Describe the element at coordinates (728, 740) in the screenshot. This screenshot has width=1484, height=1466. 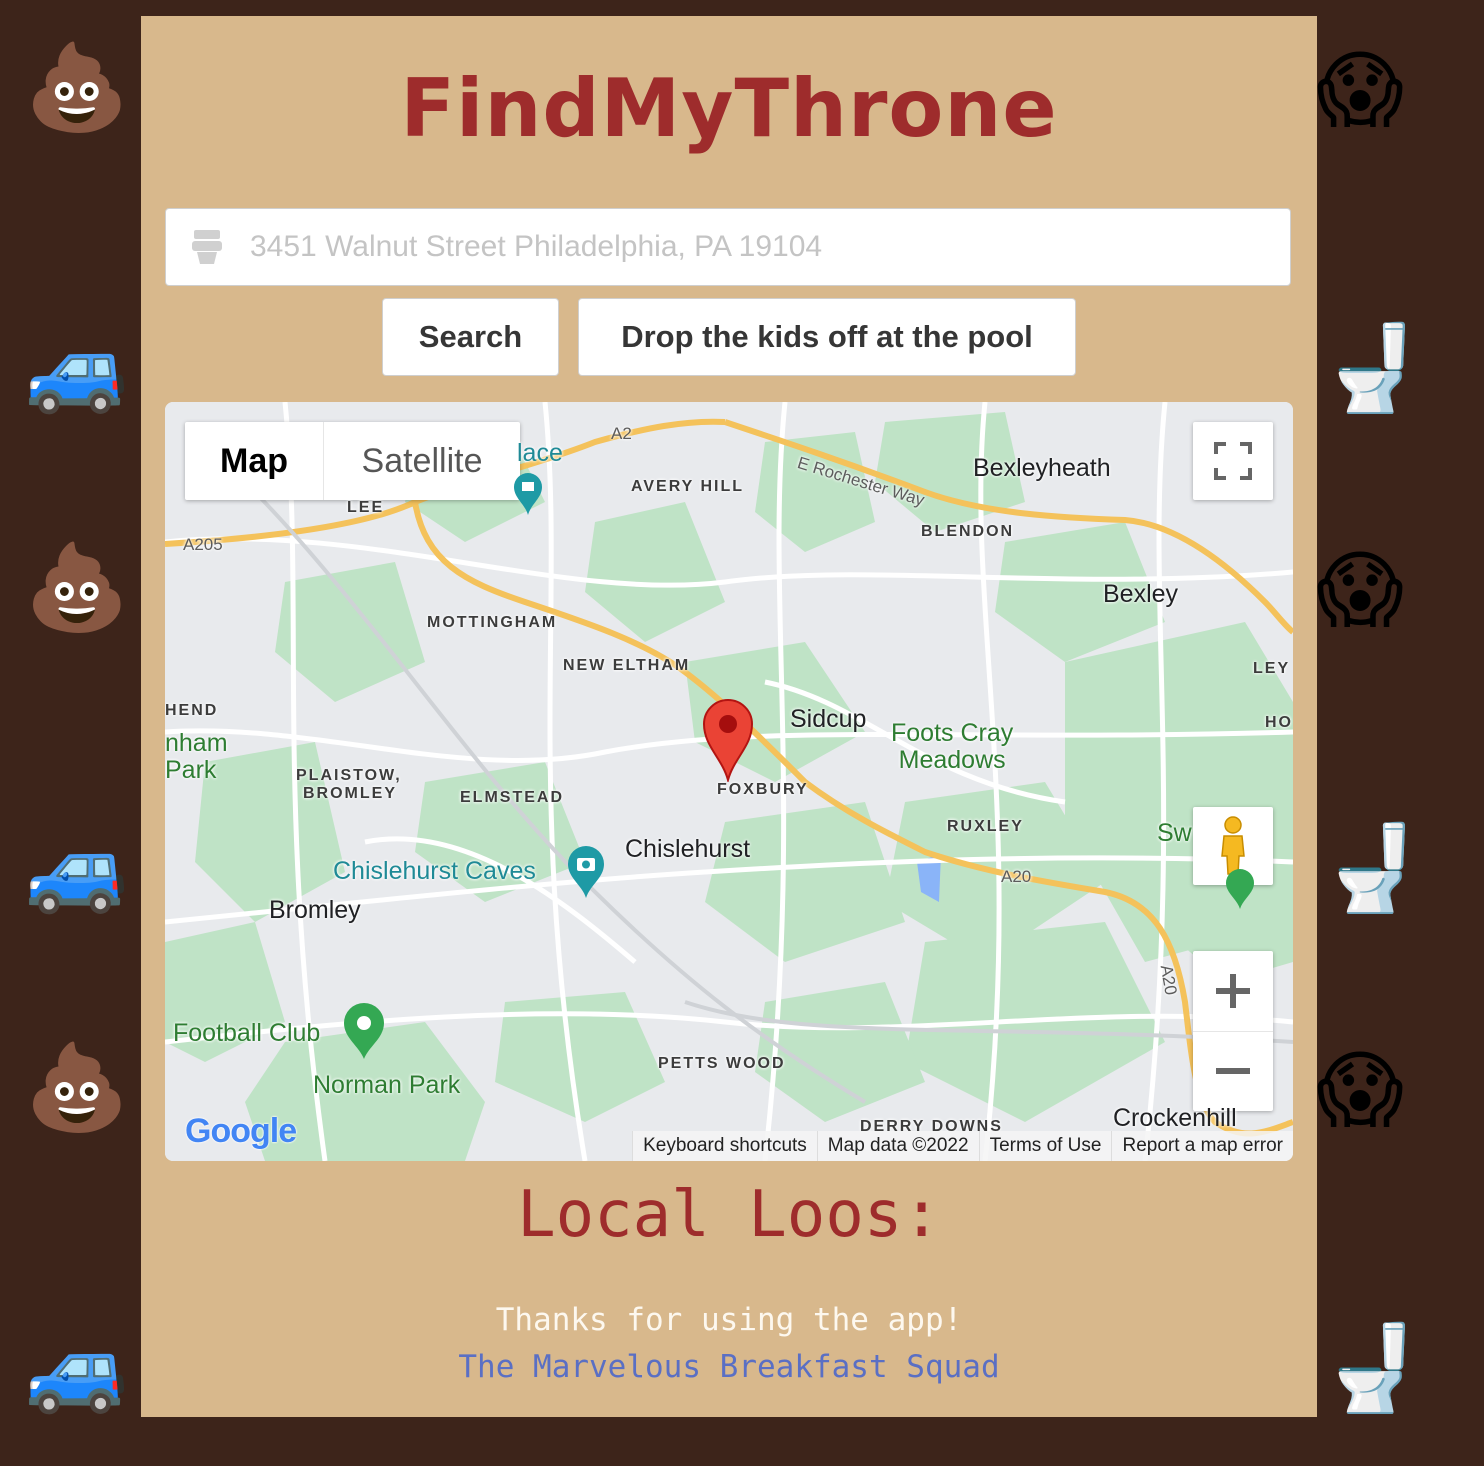
I see `location-marker-icon` at that location.